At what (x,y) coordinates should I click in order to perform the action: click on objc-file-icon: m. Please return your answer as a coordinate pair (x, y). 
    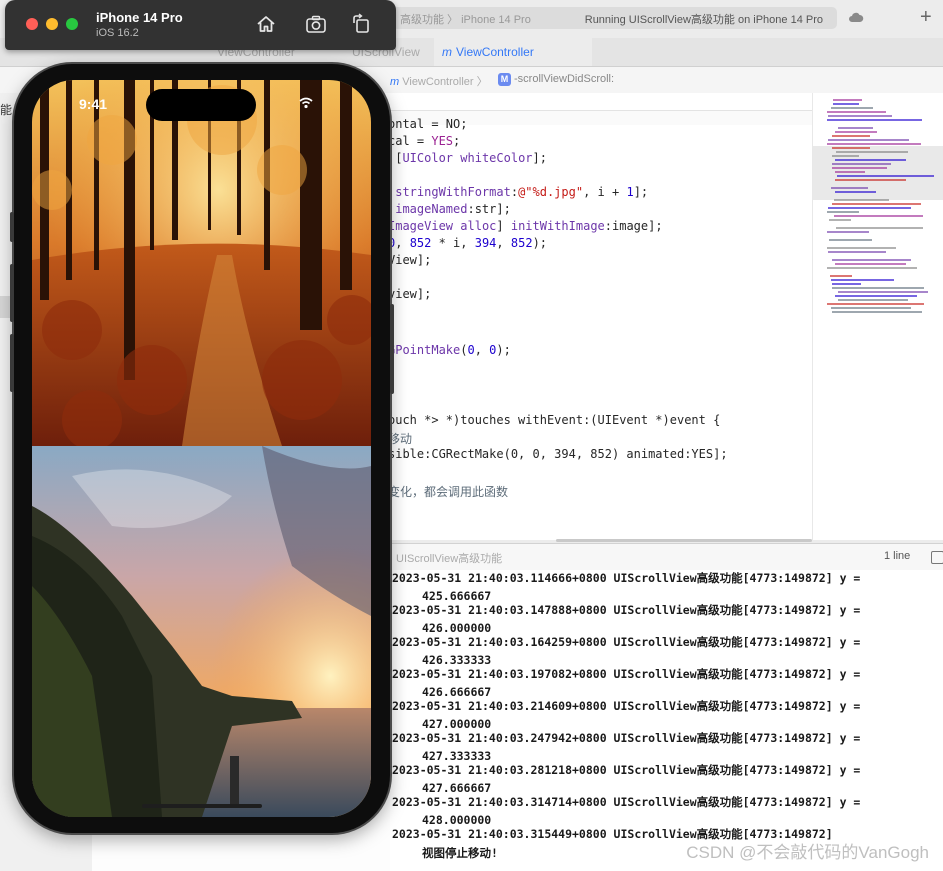
    Looking at the image, I should click on (447, 52).